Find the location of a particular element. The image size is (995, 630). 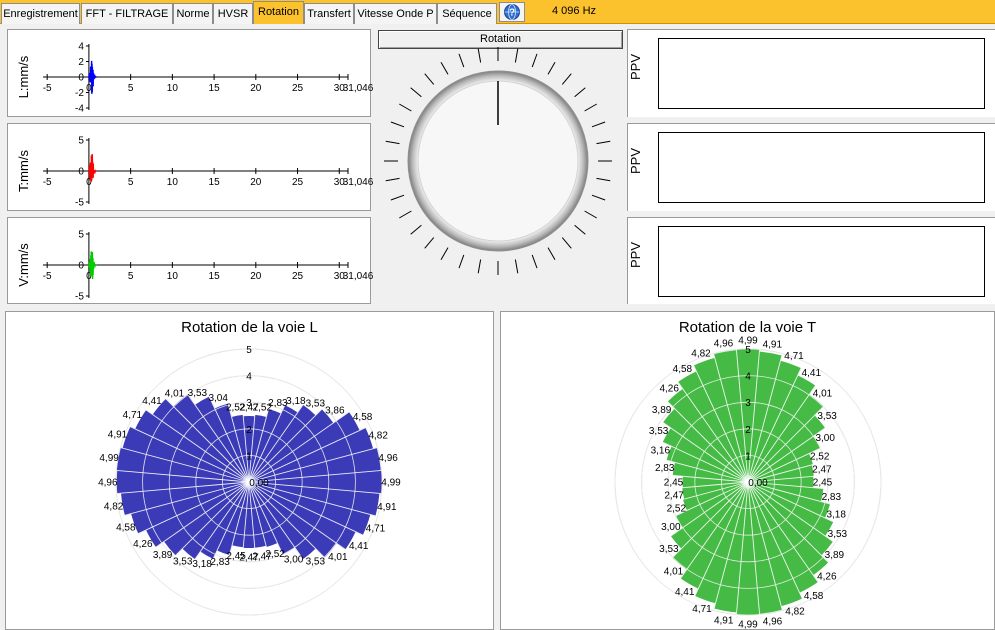

ppv-panel-l: PPV is located at coordinates (811, 73).